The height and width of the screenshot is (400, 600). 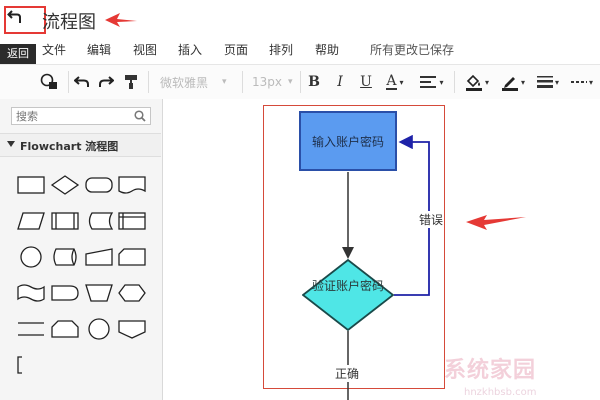 What do you see at coordinates (31, 329) in the screenshot?
I see `shape-parallel-mode` at bounding box center [31, 329].